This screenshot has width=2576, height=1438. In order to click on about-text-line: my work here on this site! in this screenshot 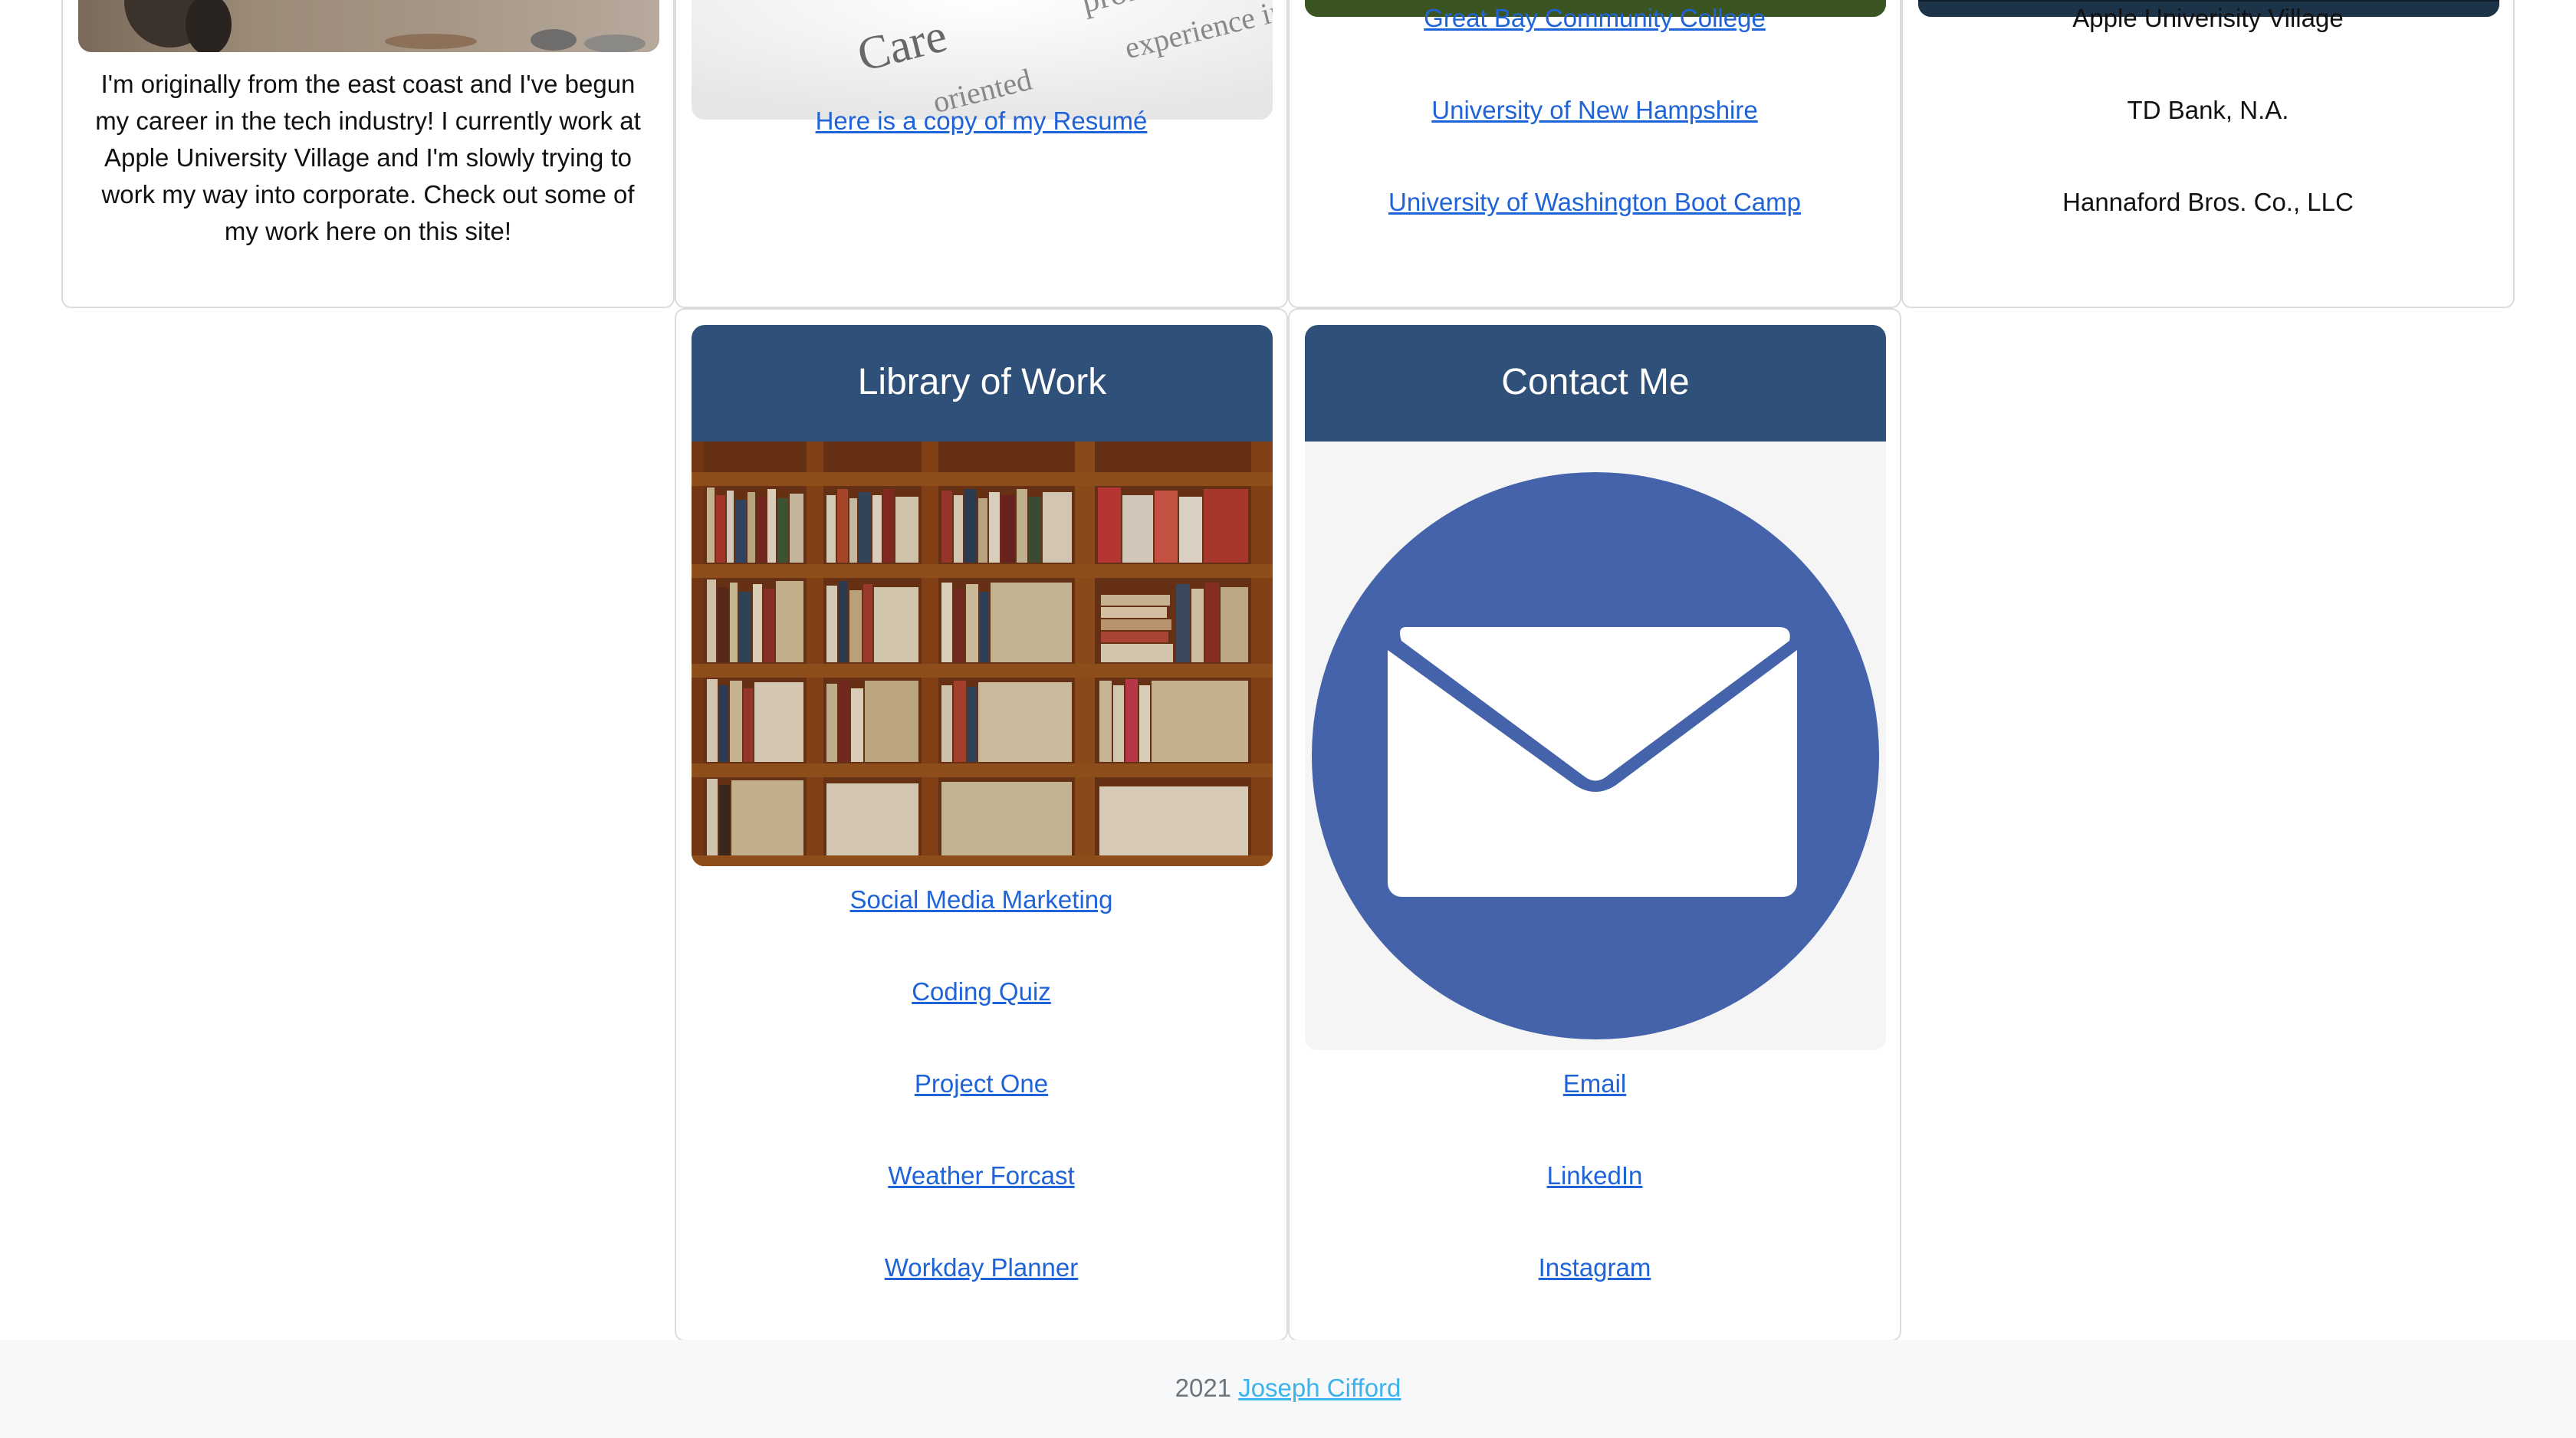, I will do `click(368, 231)`.